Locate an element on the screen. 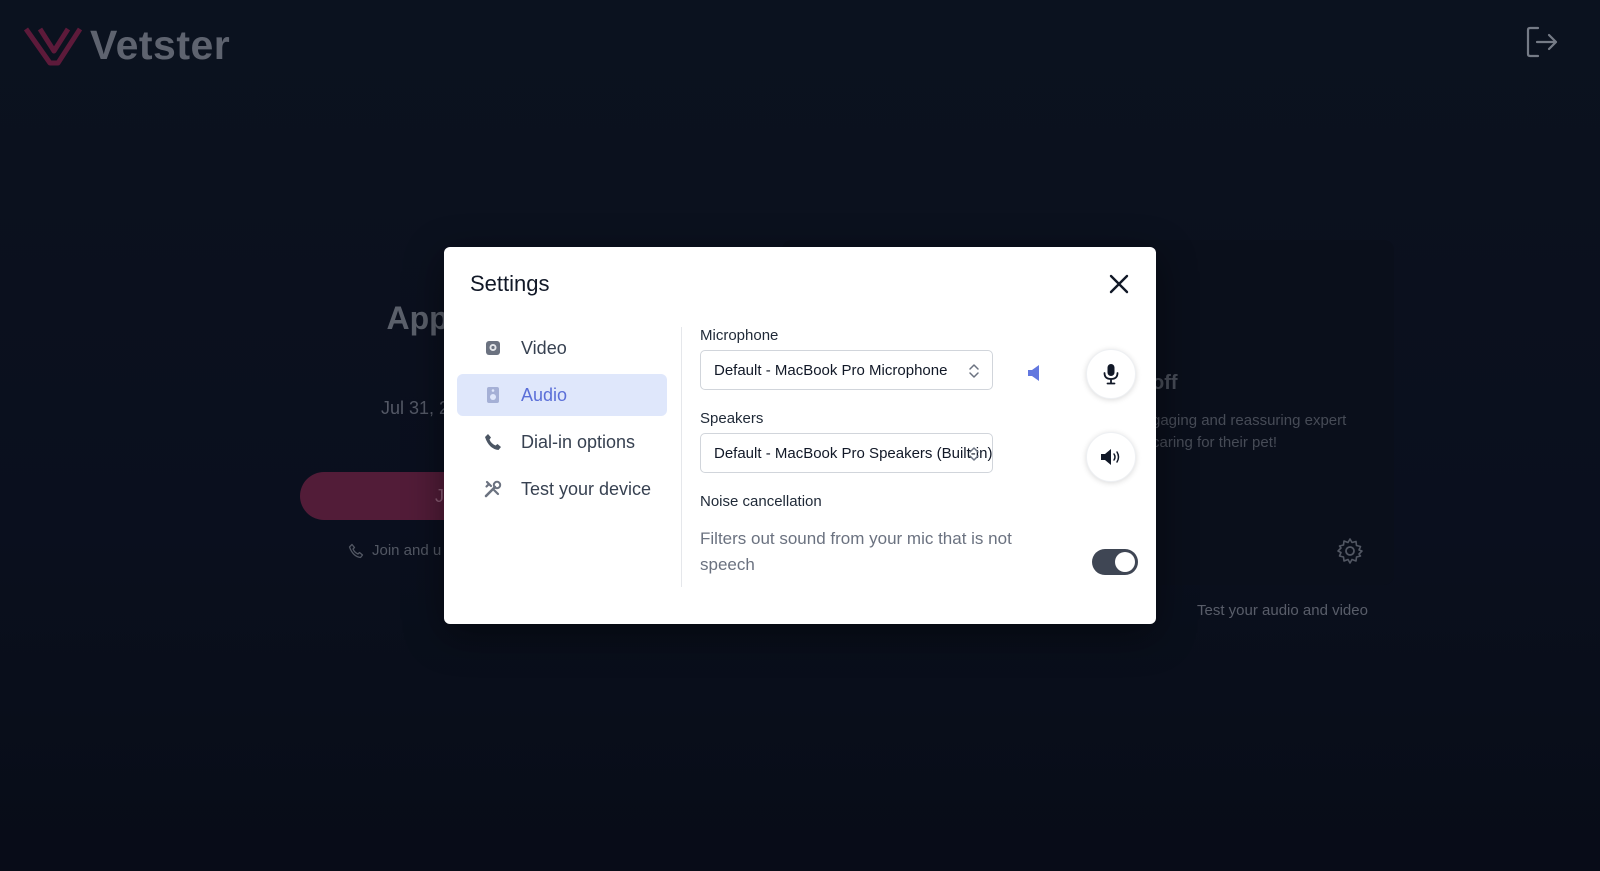 The image size is (1600, 871). toggle-knob is located at coordinates (1125, 562).